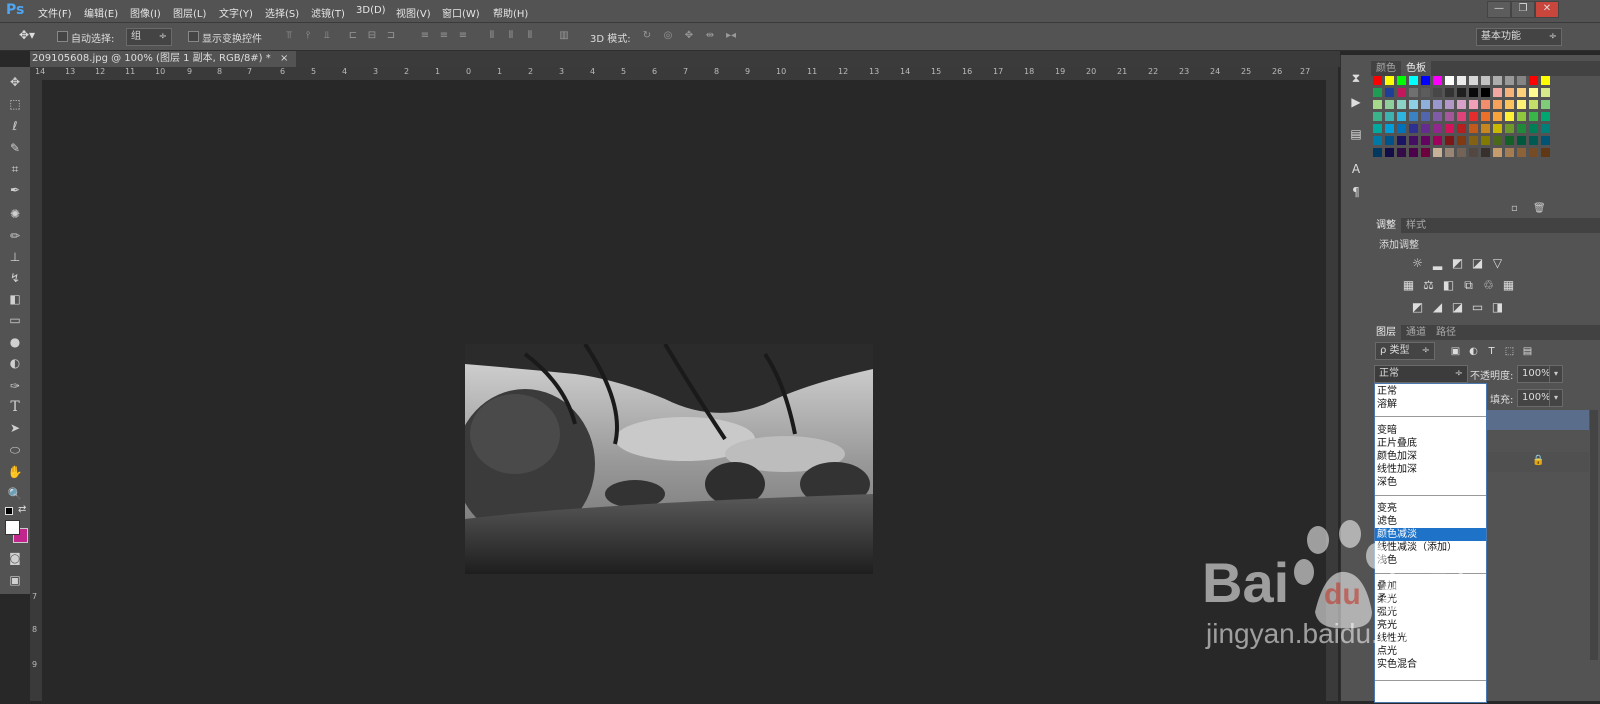 This screenshot has height=704, width=1600. I want to click on tab-color: 颜色, so click(1386, 68).